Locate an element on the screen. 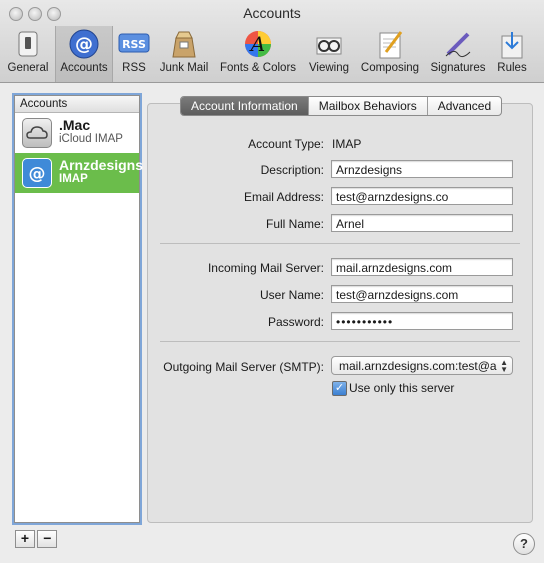  outgoing-server-value: mail.arnzdesigns.com:test@a is located at coordinates (418, 366).